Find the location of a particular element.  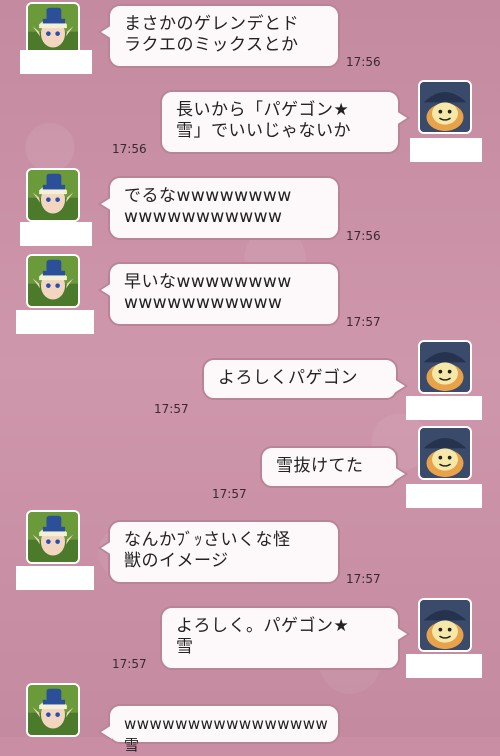

message-bubble: よろしくパゲゴン is located at coordinates (305, 379).